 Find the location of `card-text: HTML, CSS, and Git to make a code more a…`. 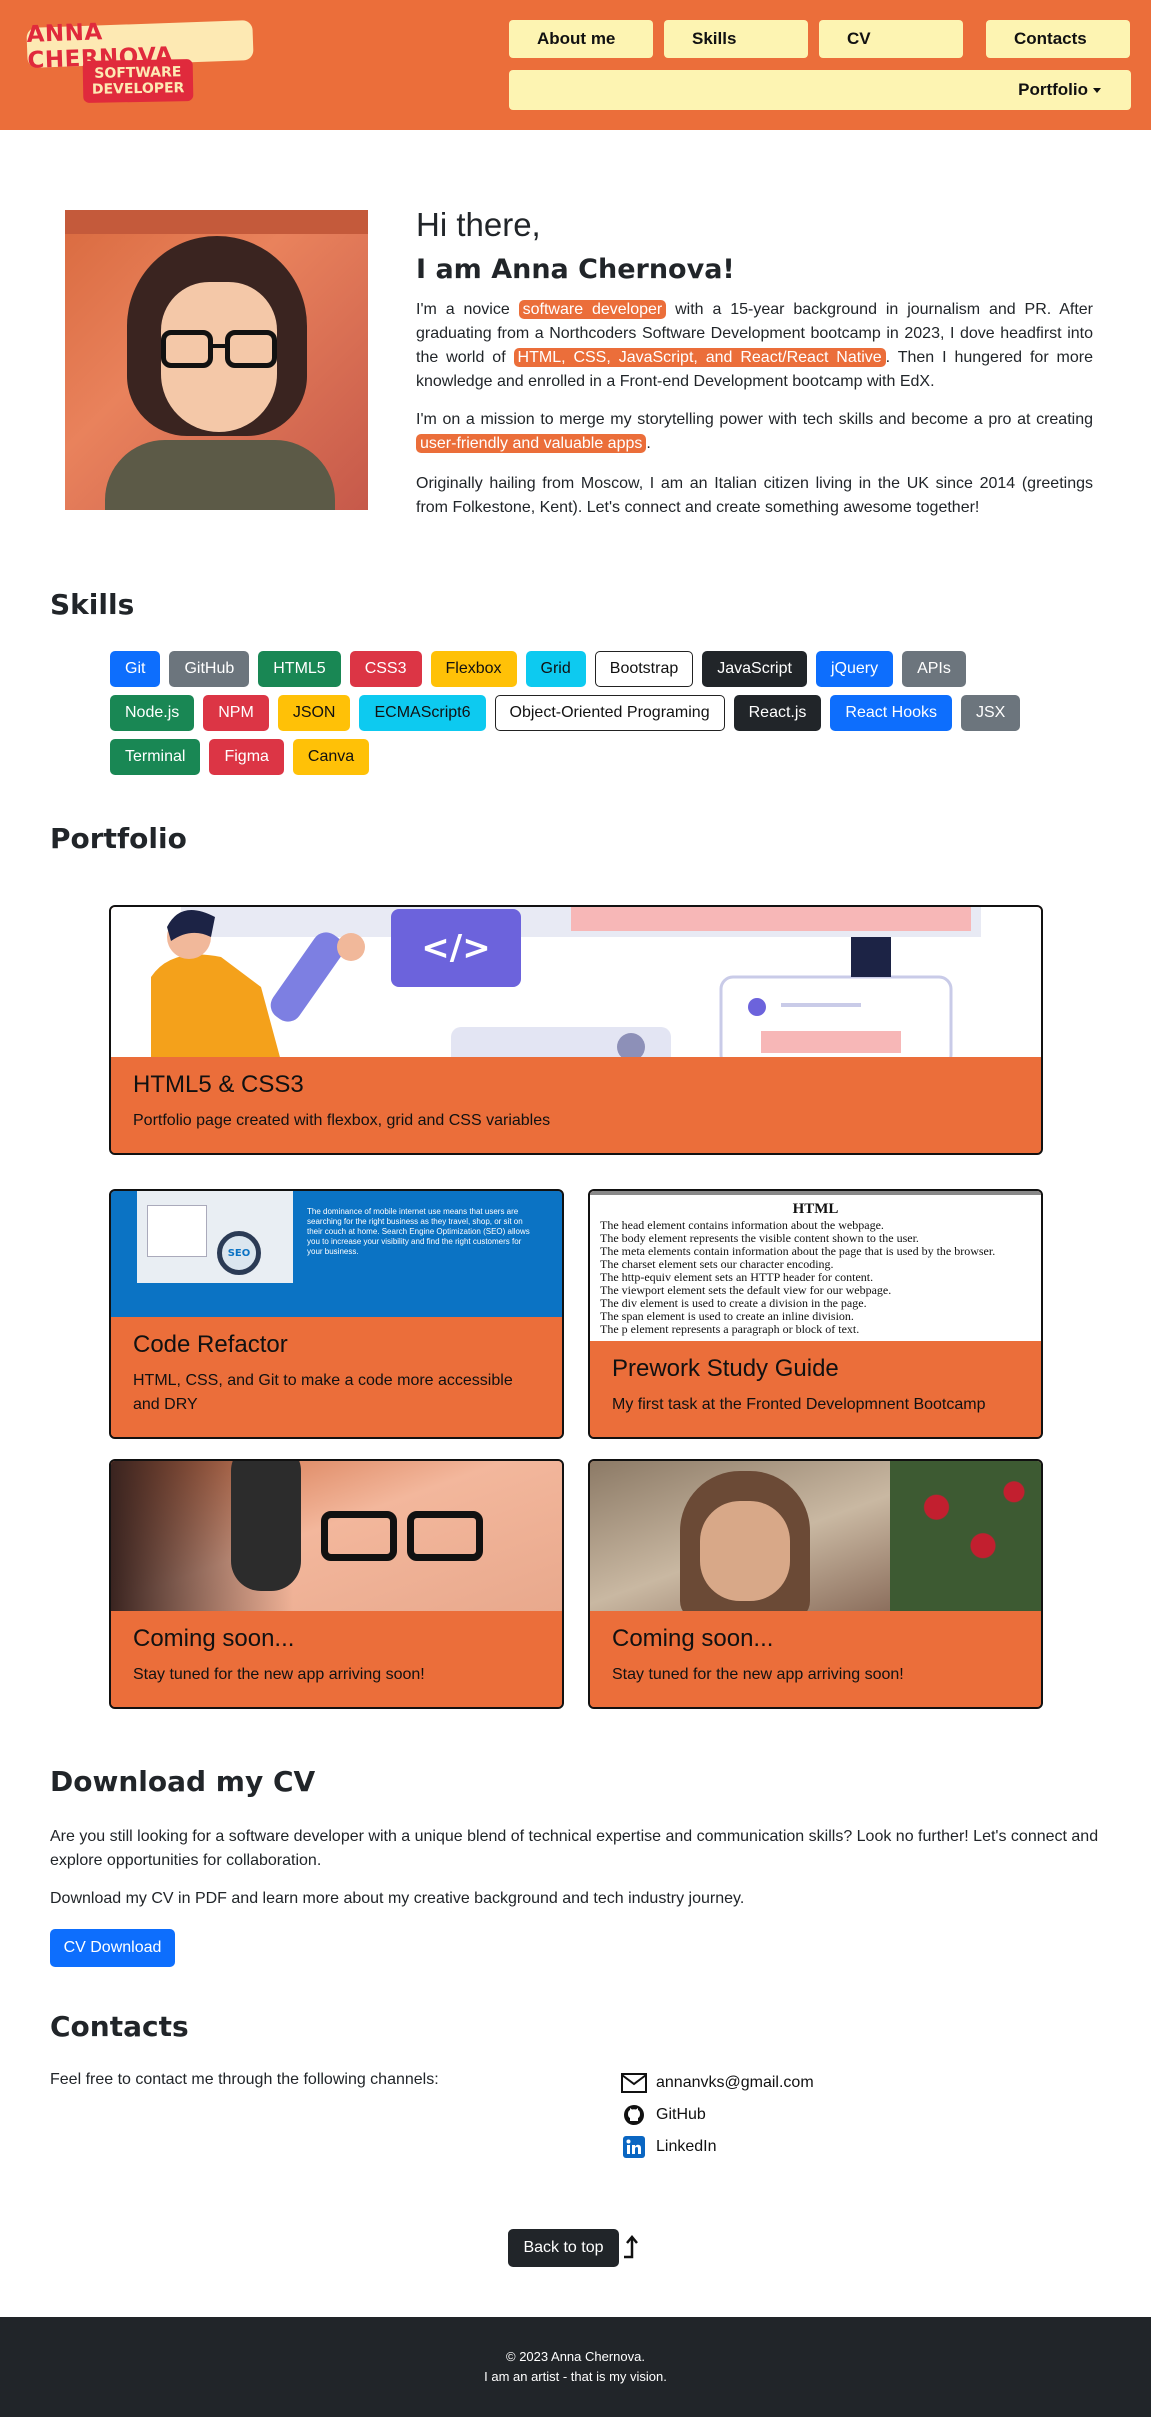

card-text: HTML, CSS, and Git to make a code more a… is located at coordinates (323, 1392).